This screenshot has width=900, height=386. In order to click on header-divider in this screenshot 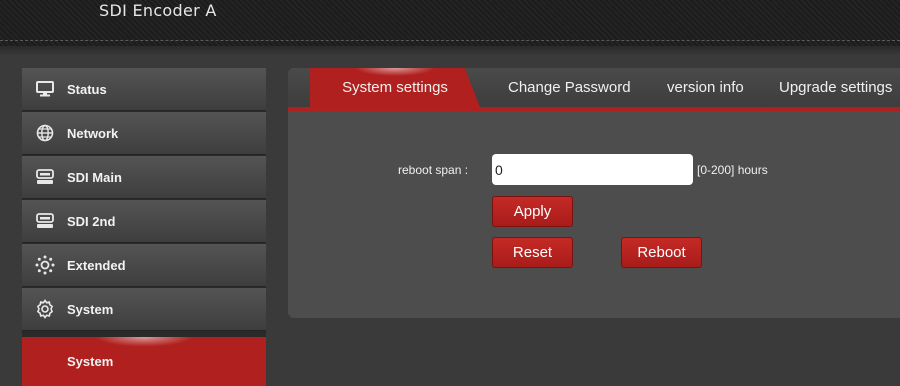, I will do `click(450, 40)`.